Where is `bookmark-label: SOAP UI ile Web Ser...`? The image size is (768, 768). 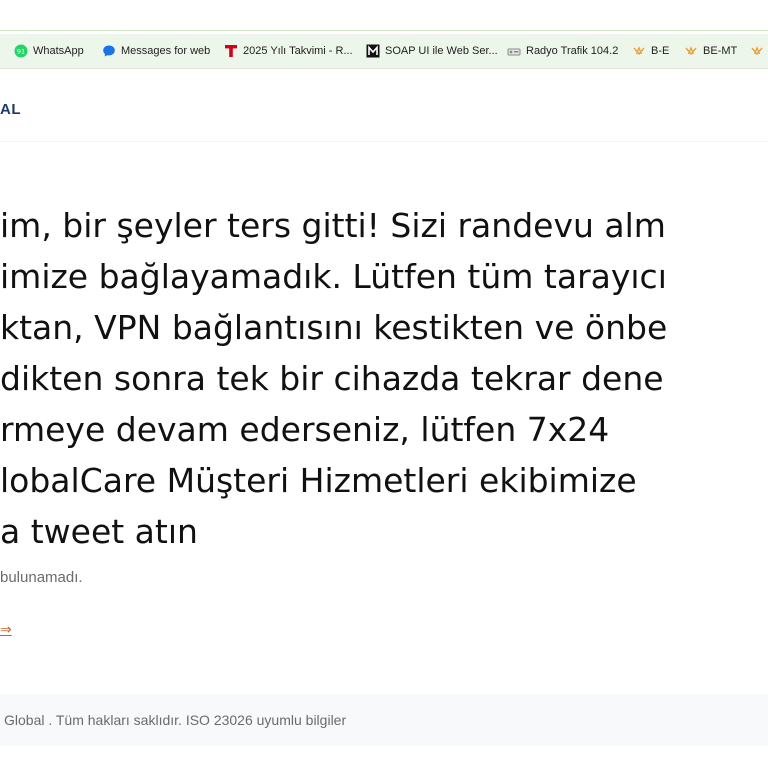 bookmark-label: SOAP UI ile Web Ser... is located at coordinates (441, 51).